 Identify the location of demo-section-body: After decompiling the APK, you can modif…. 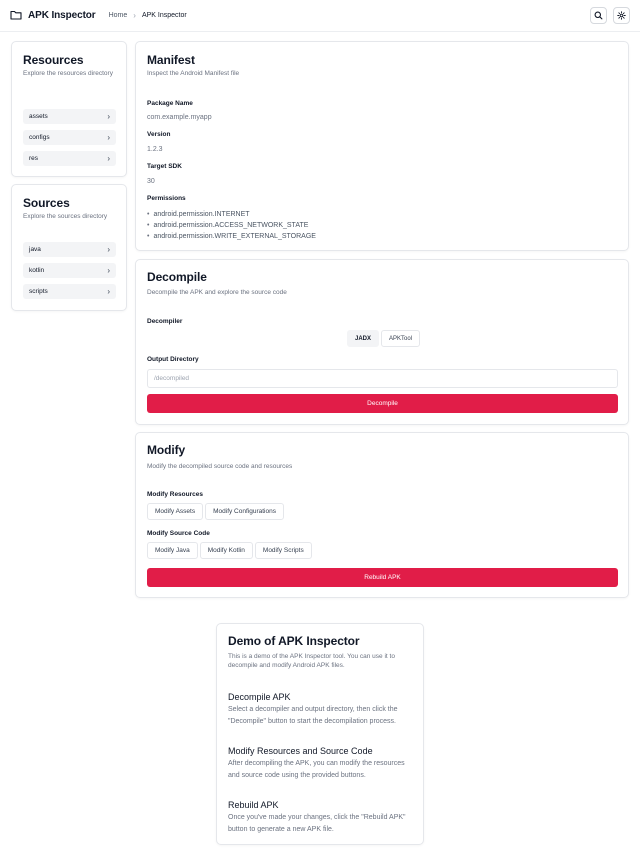
(316, 769).